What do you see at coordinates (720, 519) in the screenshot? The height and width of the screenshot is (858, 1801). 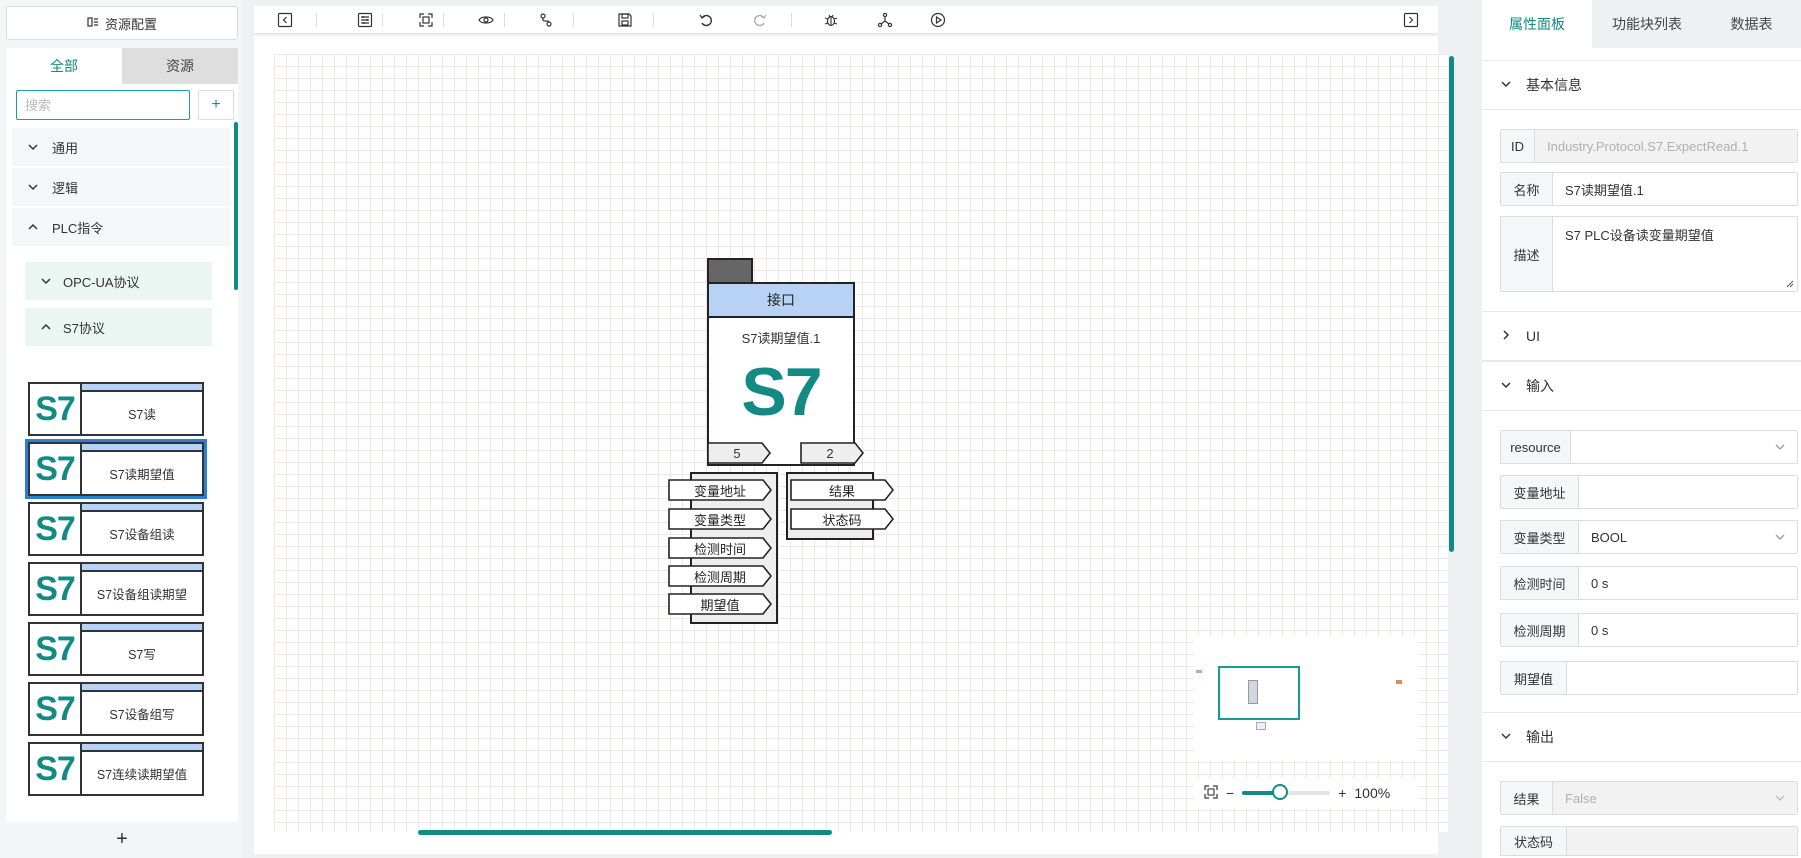 I see `input-port-var-type: 变量类型` at bounding box center [720, 519].